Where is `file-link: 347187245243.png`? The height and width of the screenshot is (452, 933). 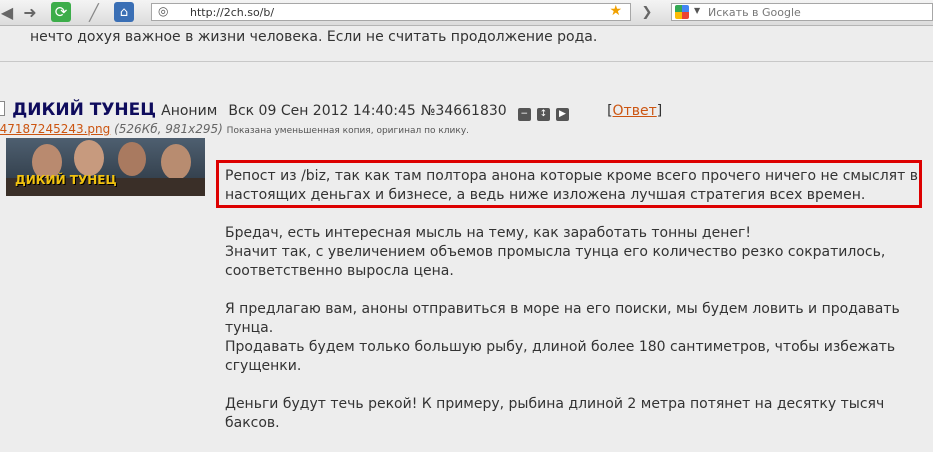 file-link: 347187245243.png is located at coordinates (55, 129).